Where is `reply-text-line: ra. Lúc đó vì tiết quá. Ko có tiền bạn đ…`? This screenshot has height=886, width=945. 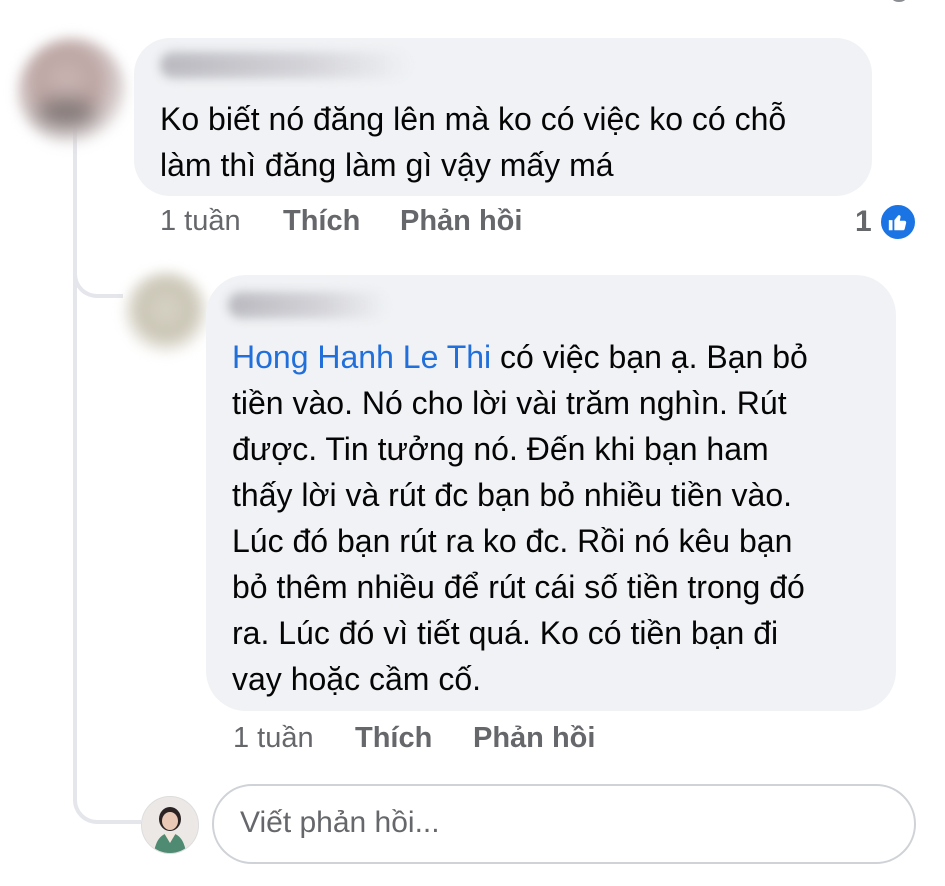
reply-text-line: ra. Lúc đó vì tiết quá. Ko có tiền bạn đ… is located at coordinates (505, 633).